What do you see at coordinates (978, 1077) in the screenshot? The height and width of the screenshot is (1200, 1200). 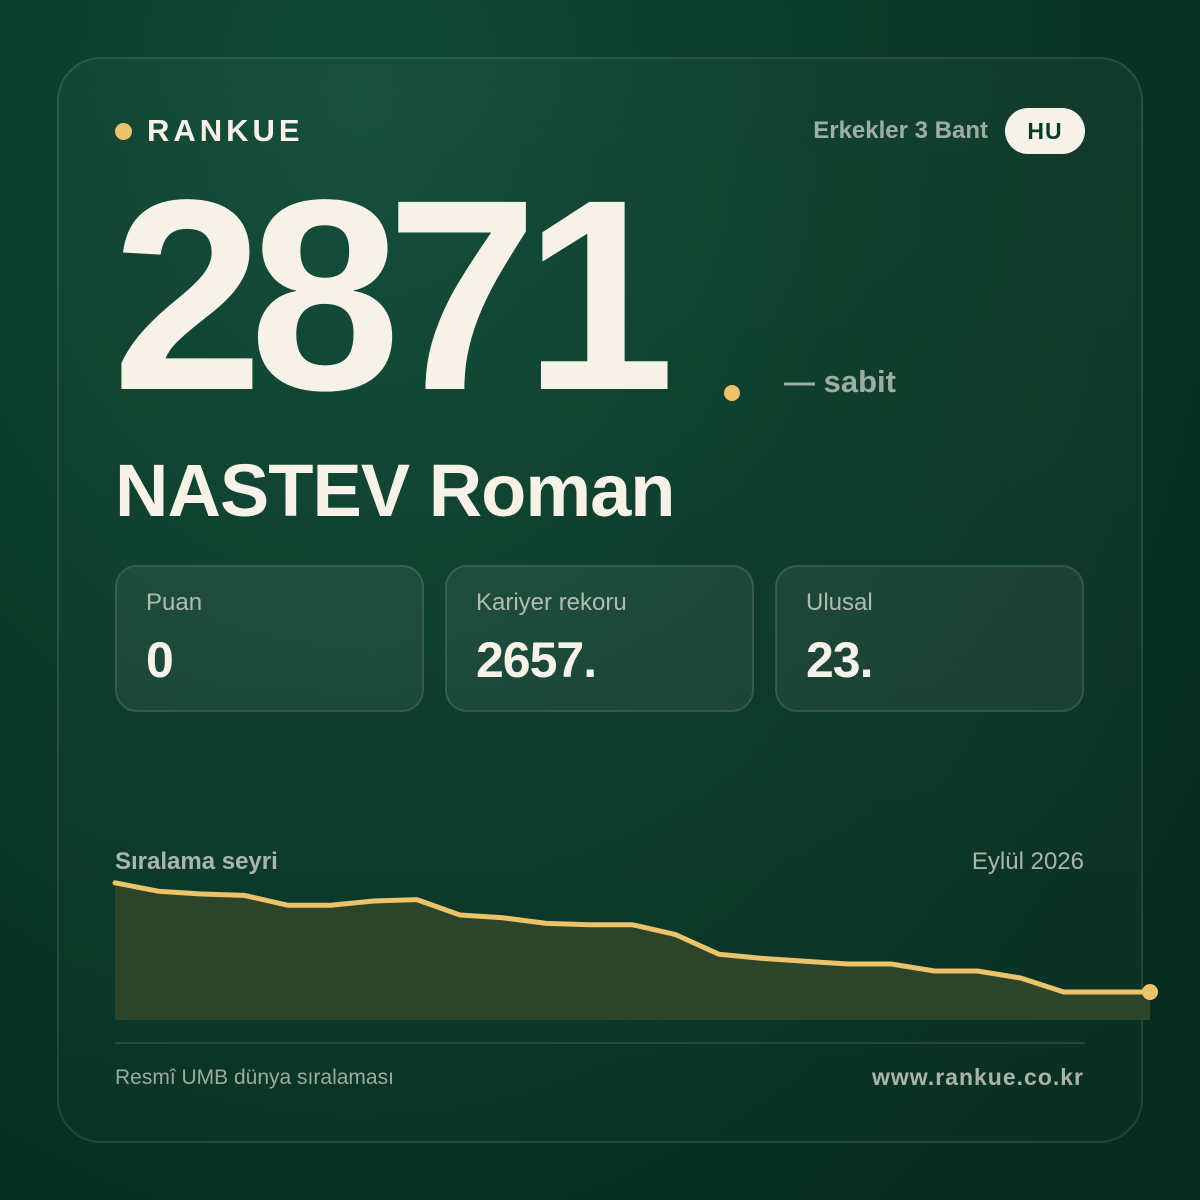 I see `footer-url: www.rankue.co.kr` at bounding box center [978, 1077].